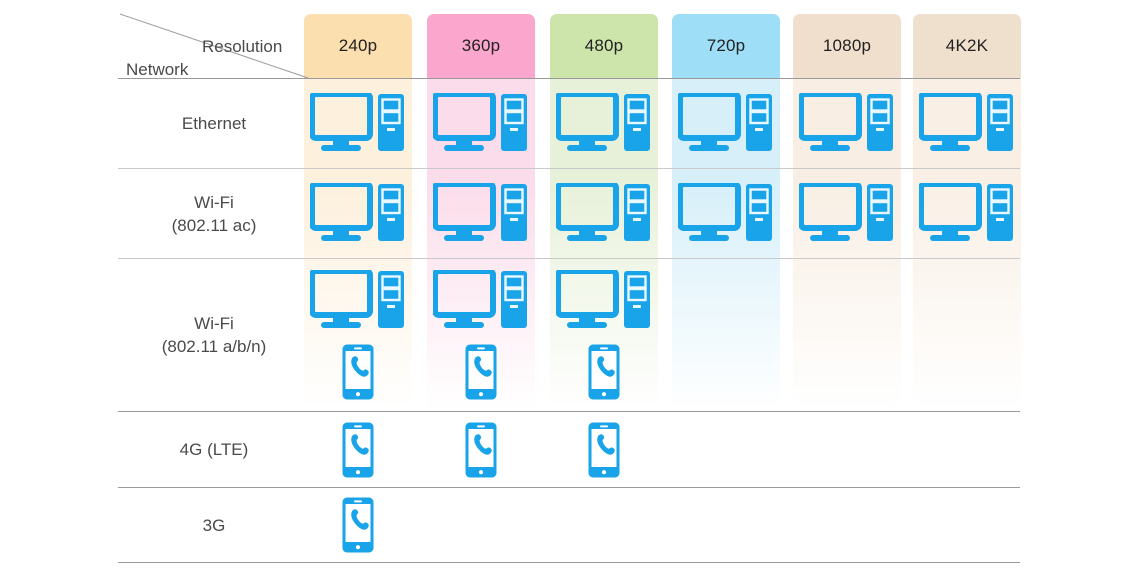 The image size is (1140, 575). What do you see at coordinates (358, 335) in the screenshot?
I see `cell-r2-c0` at bounding box center [358, 335].